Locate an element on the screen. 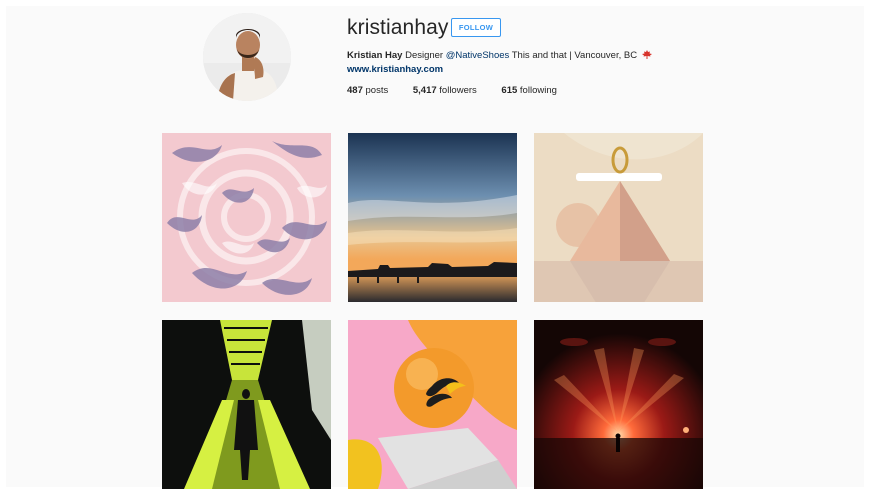  avatar is located at coordinates (247, 57).